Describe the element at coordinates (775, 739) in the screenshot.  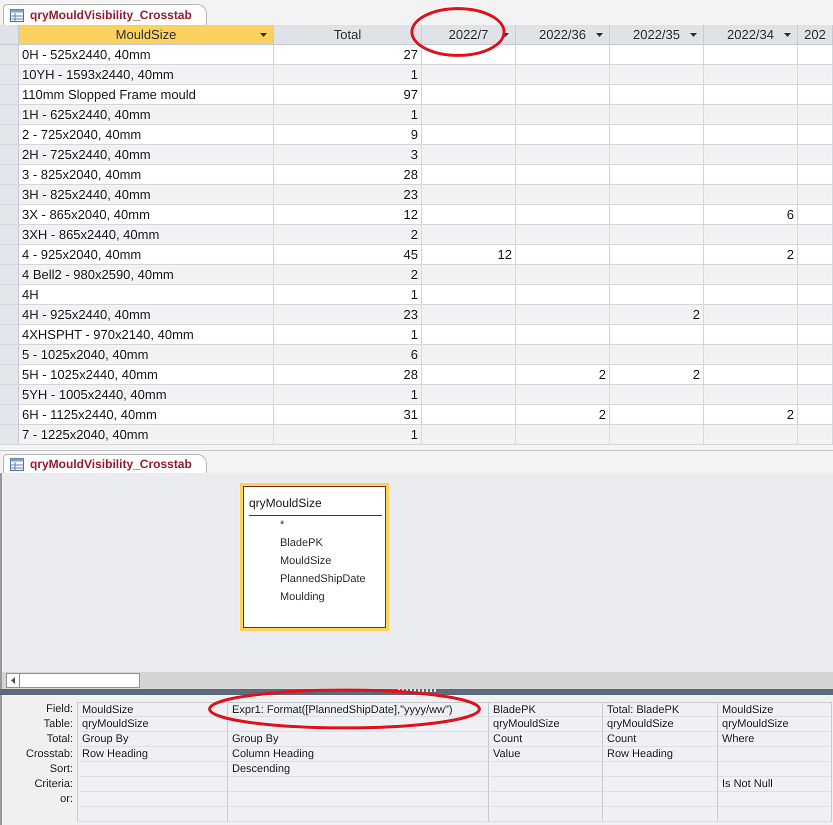
I see `grid-cell: Where` at that location.